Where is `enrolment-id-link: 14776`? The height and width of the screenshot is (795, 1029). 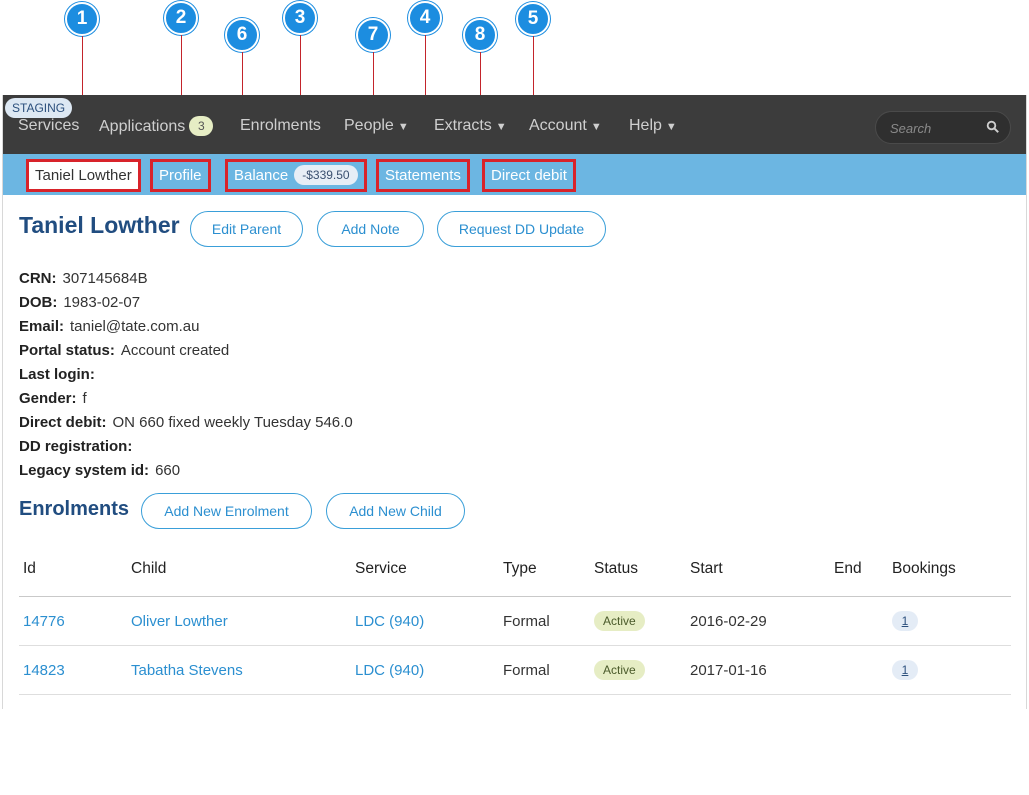 enrolment-id-link: 14776 is located at coordinates (44, 621).